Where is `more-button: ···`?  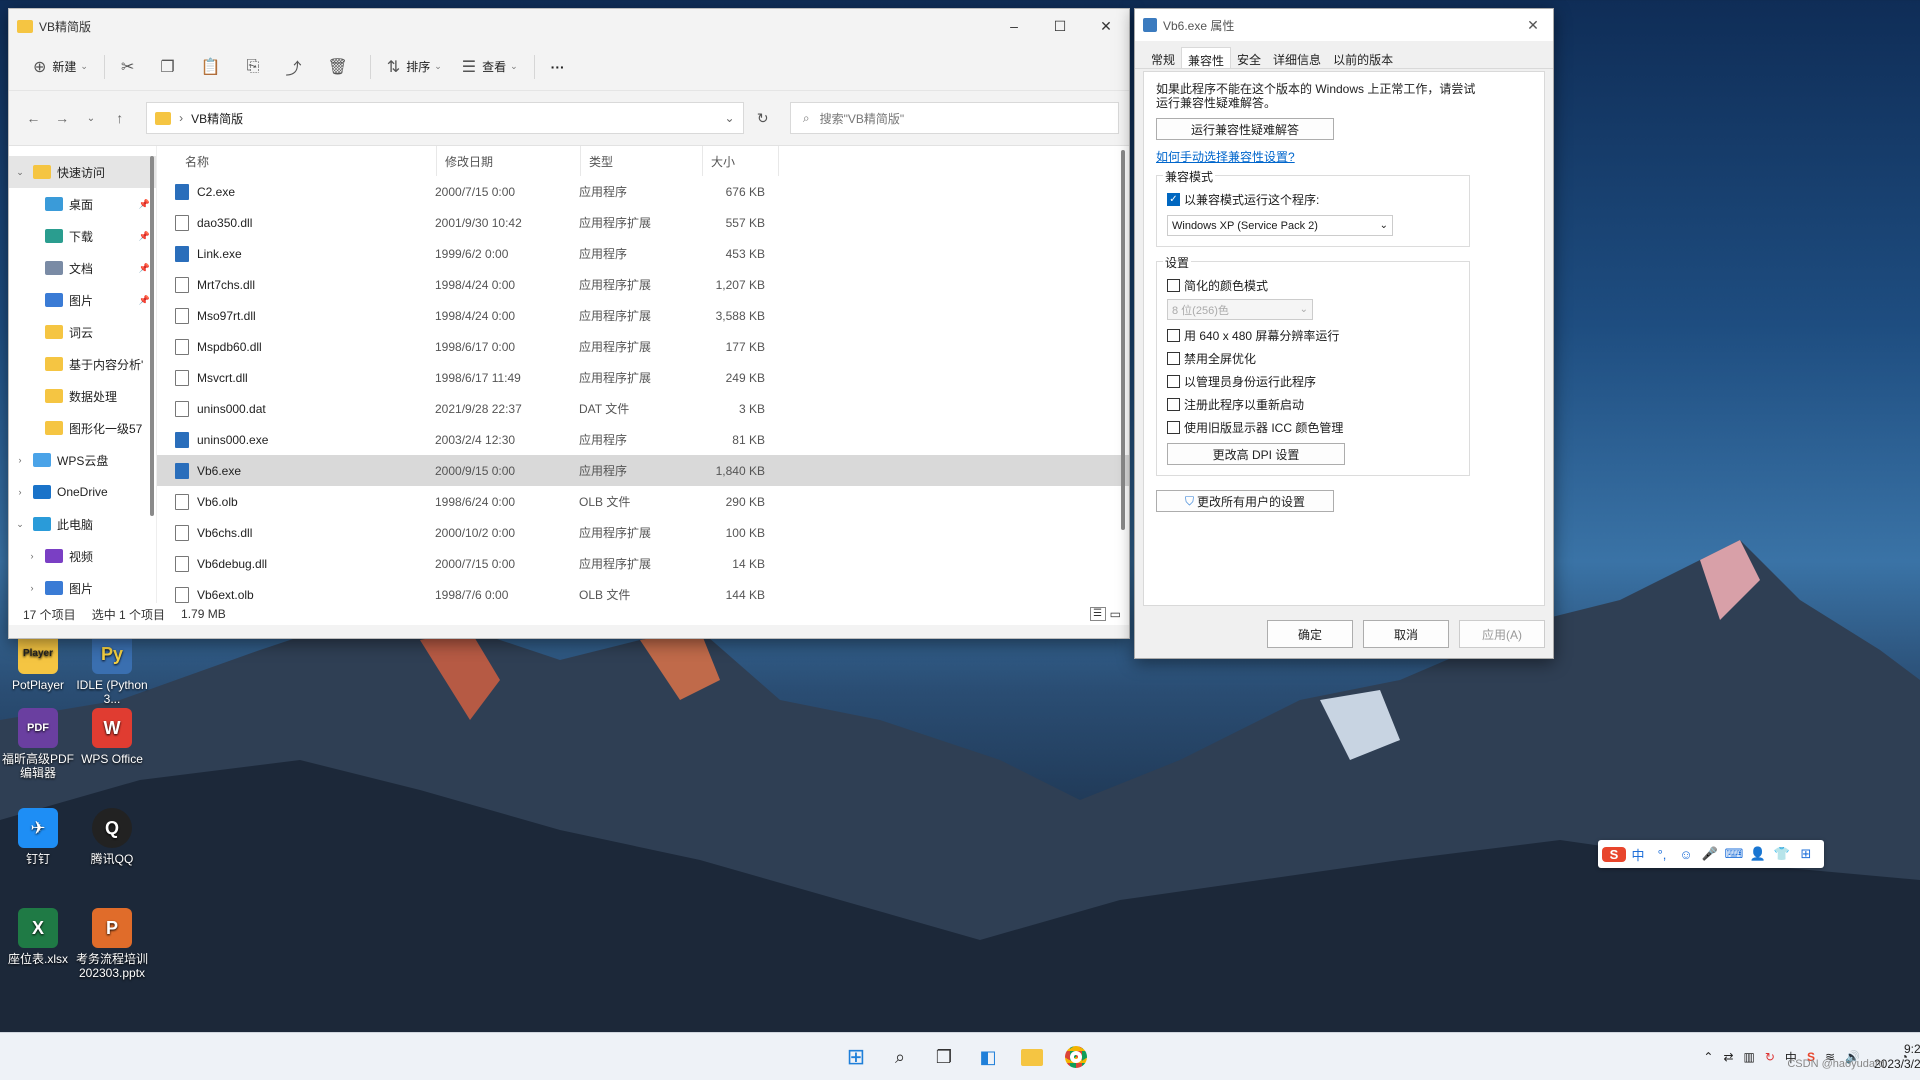 more-button: ··· is located at coordinates (558, 67).